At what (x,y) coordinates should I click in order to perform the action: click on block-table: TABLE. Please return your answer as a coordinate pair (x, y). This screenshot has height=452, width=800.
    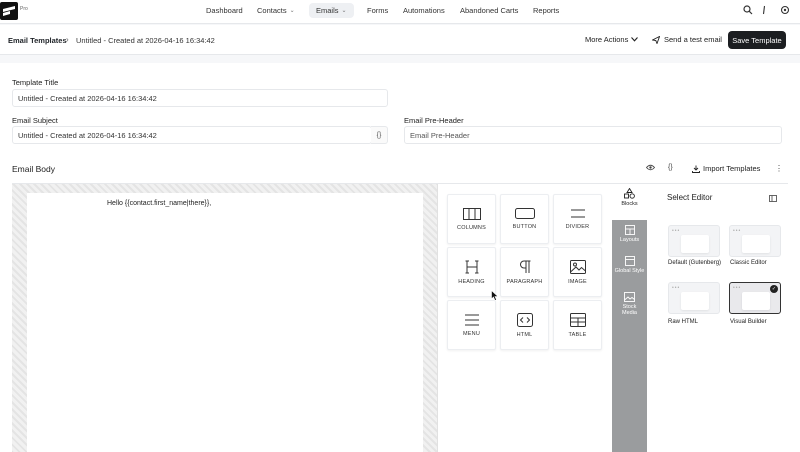
    Looking at the image, I should click on (577, 325).